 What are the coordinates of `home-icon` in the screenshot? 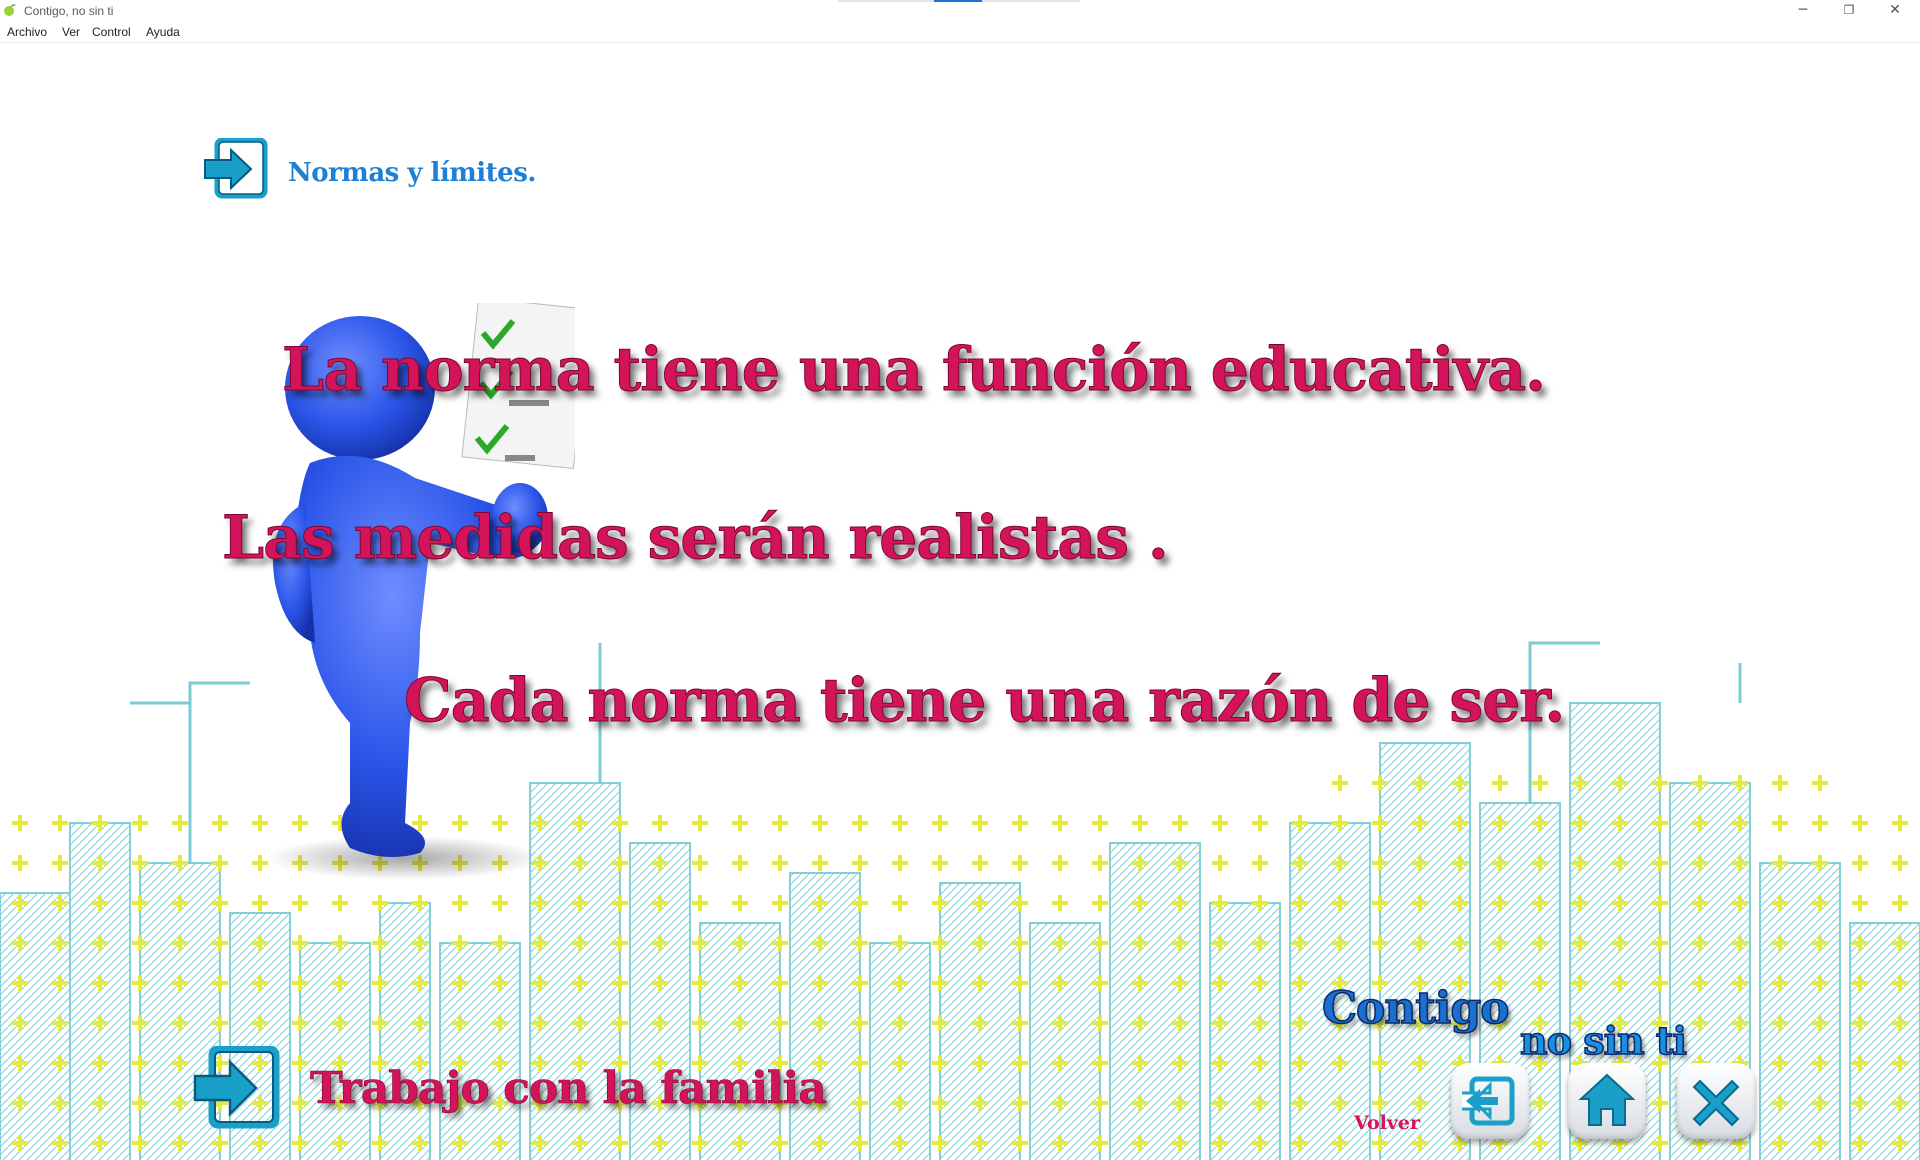 It's located at (1607, 1099).